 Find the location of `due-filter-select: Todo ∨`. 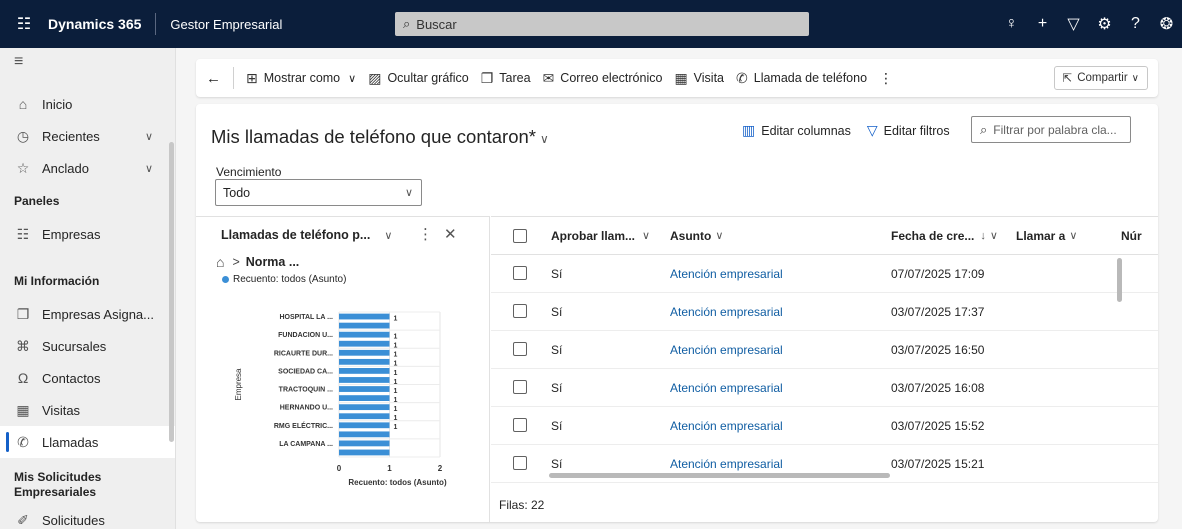

due-filter-select: Todo ∨ is located at coordinates (318, 192).